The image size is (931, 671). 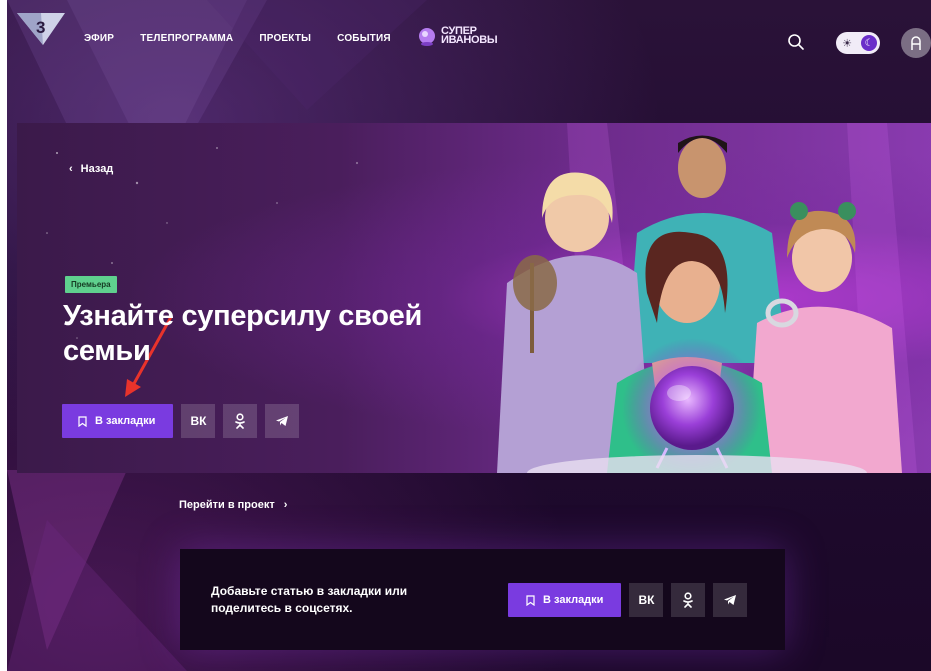 I want to click on brand-logo-text: СУПЕР ИВАНОВЫ, so click(x=469, y=36).